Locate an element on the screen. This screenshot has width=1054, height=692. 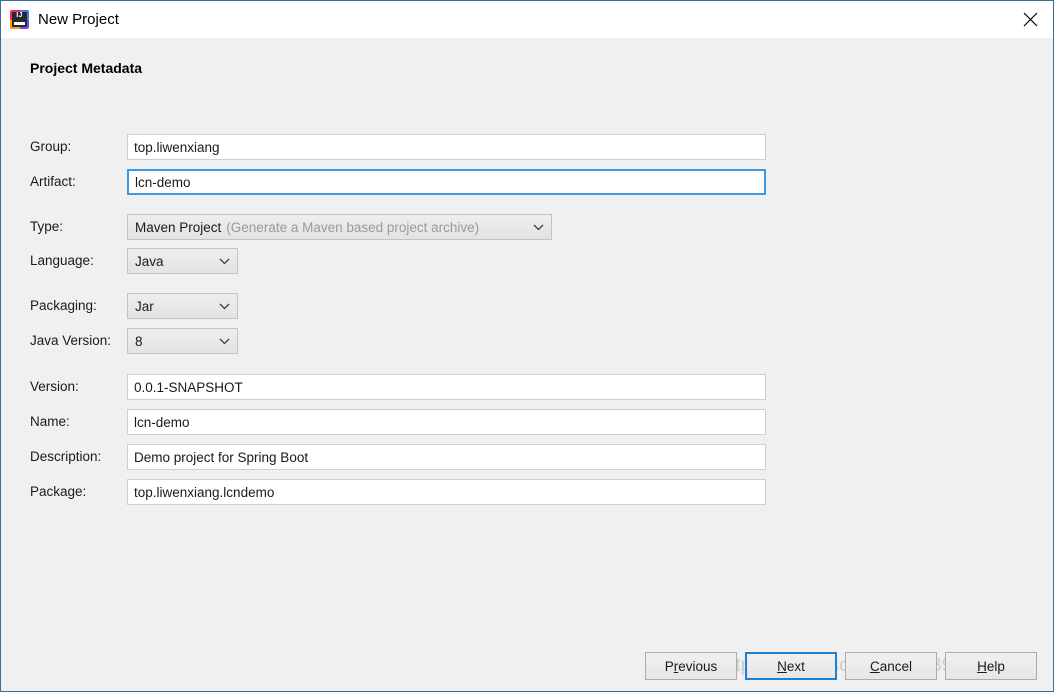
language-label: Language: is located at coordinates (62, 260).